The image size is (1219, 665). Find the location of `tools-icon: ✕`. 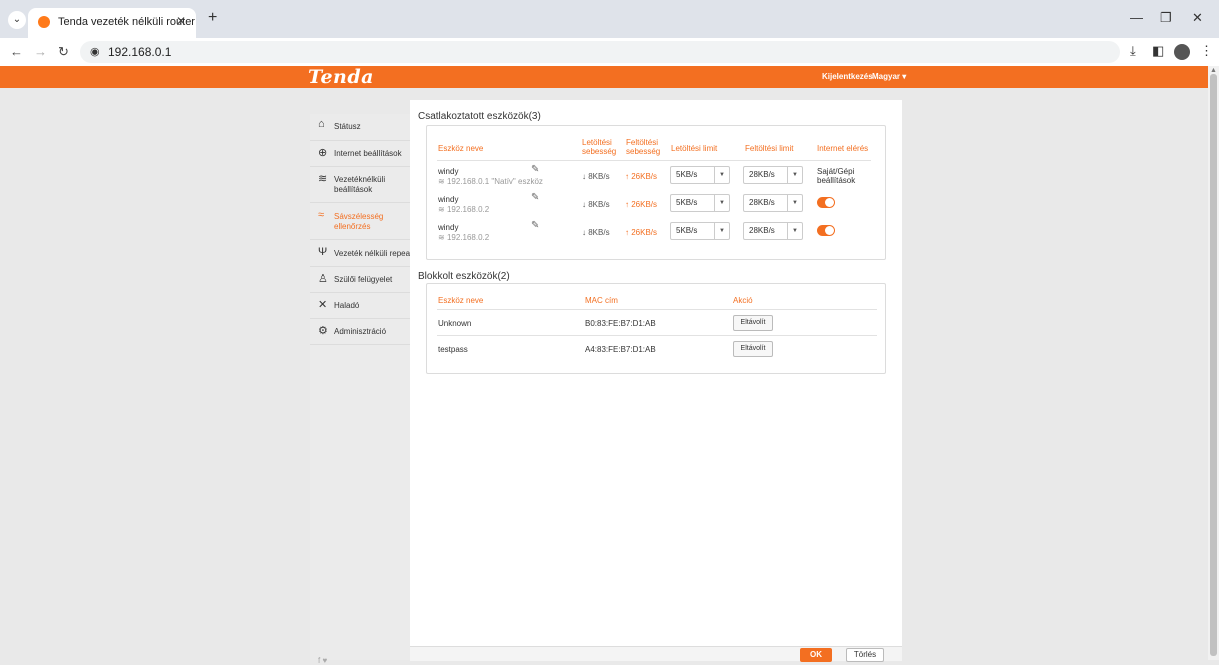

tools-icon: ✕ is located at coordinates (323, 305).